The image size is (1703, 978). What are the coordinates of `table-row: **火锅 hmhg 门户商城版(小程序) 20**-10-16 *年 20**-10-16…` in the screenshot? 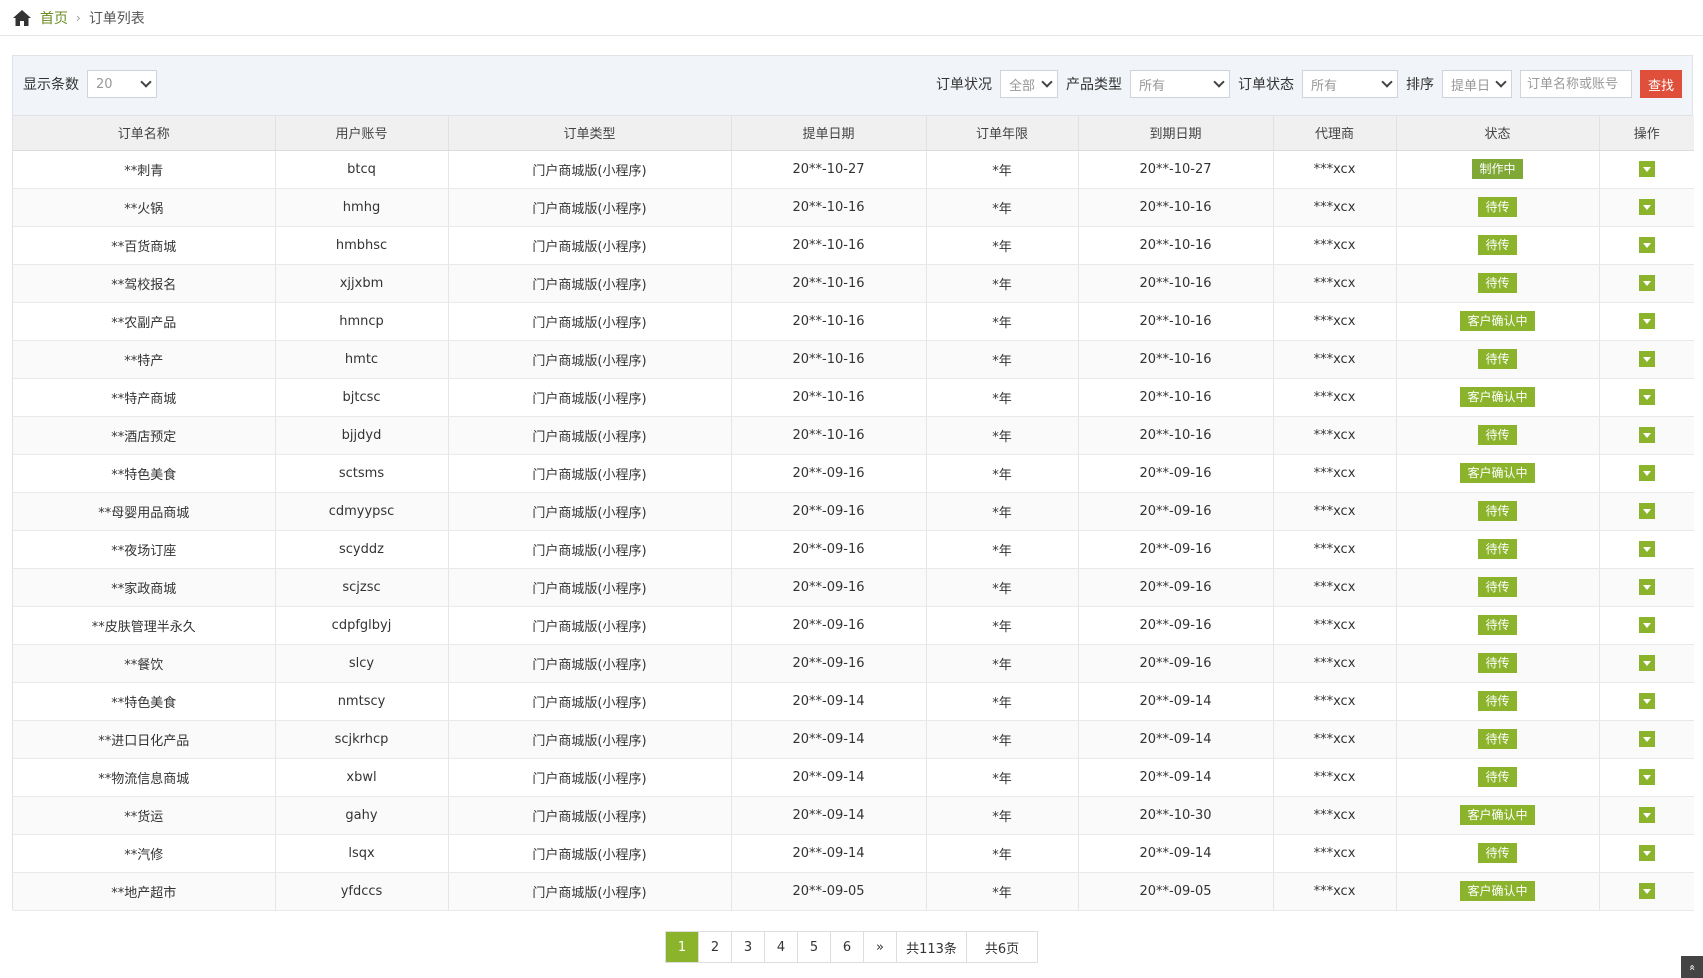 It's located at (853, 207).